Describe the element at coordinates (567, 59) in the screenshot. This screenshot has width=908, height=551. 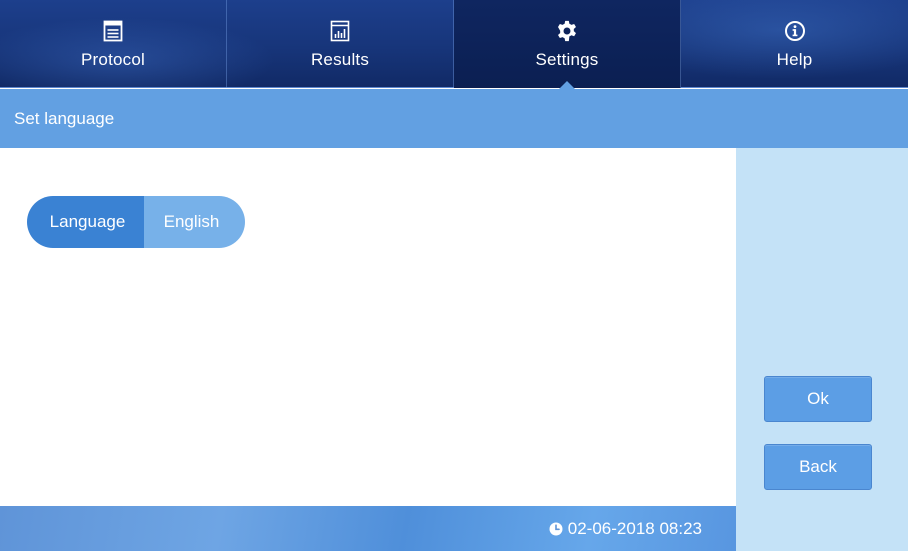
I see `tab-settings-label: Settings` at that location.